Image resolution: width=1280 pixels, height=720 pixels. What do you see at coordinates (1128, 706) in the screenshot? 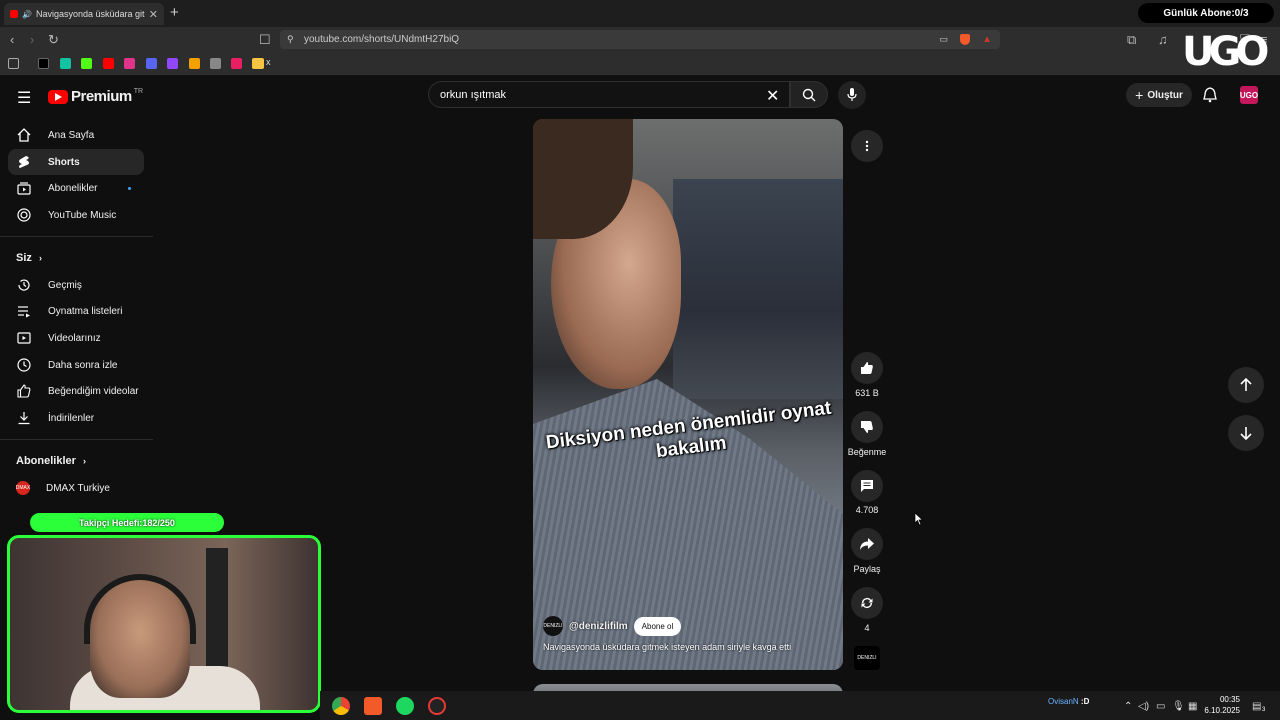
I see `chevron-up-icon: ⌃` at bounding box center [1128, 706].